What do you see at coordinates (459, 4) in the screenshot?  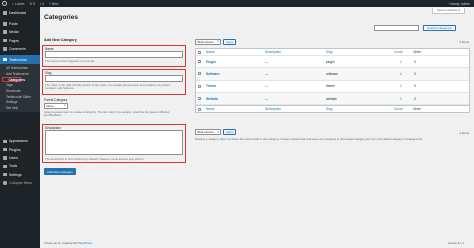 I see `my-account-link: Howdy, admin` at bounding box center [459, 4].